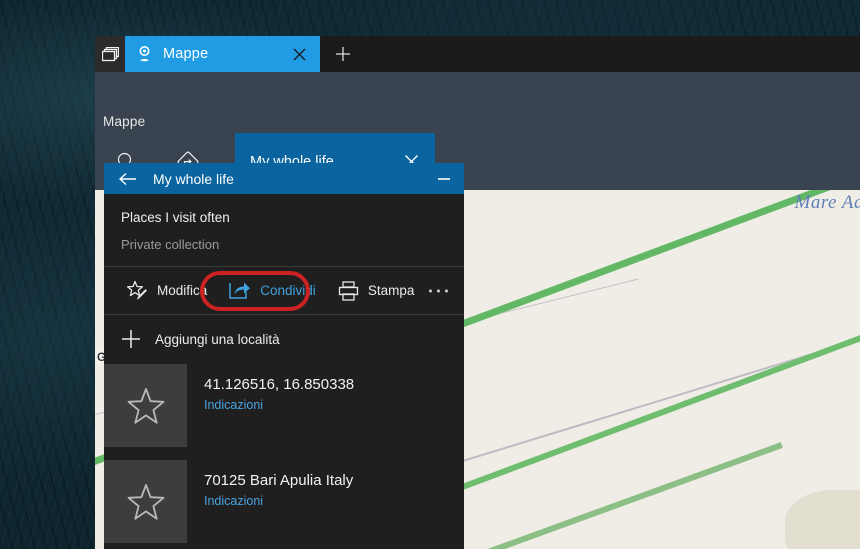 The image size is (860, 549). Describe the element at coordinates (222, 54) in the screenshot. I see `browser-tab-mappe: Mappe` at that location.